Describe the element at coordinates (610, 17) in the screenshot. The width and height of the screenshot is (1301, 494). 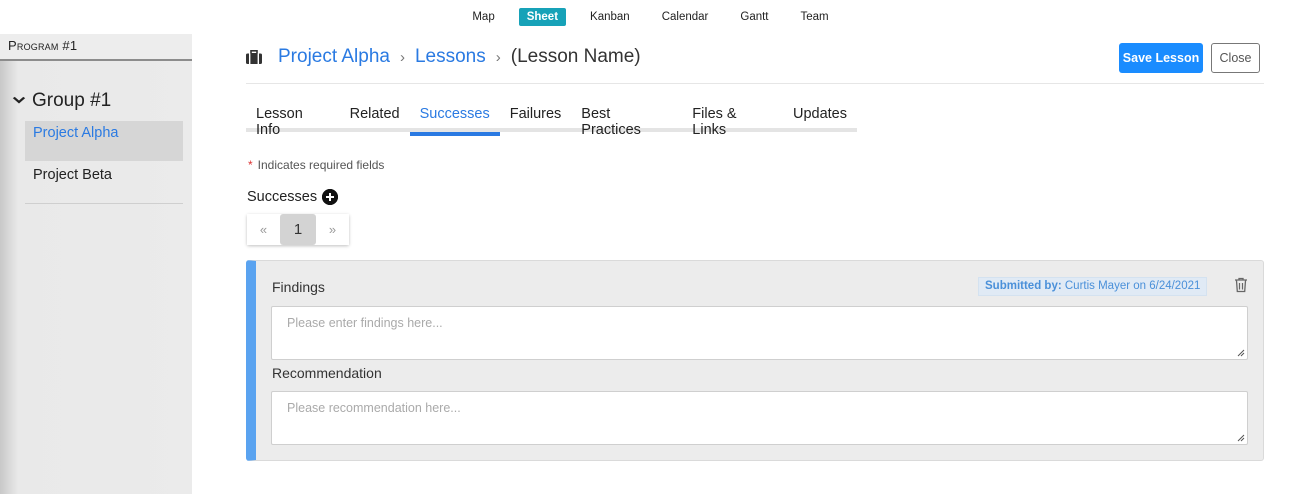
I see `nav-kanban: Kanban` at that location.